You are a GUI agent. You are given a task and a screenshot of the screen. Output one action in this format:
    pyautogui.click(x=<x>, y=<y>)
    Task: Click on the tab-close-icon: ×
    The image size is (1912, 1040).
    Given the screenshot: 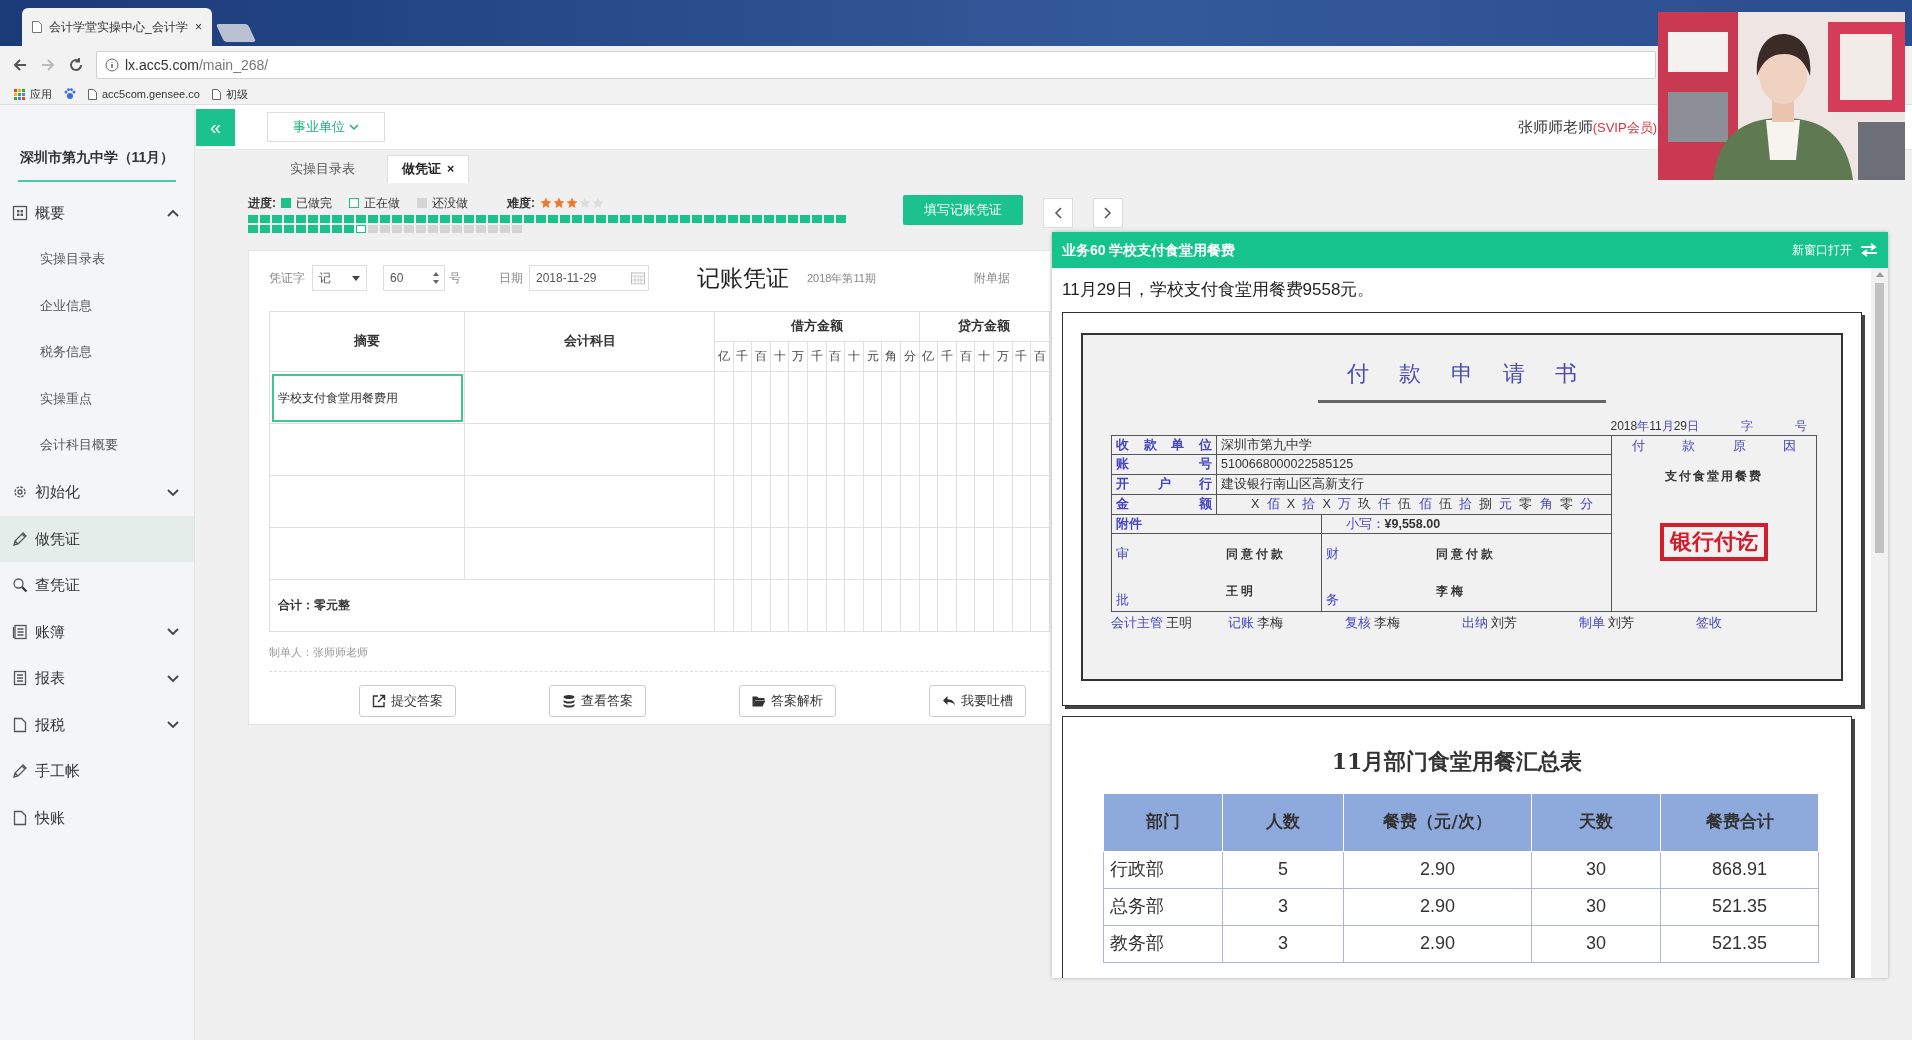 What is the action you would take?
    pyautogui.click(x=198, y=27)
    